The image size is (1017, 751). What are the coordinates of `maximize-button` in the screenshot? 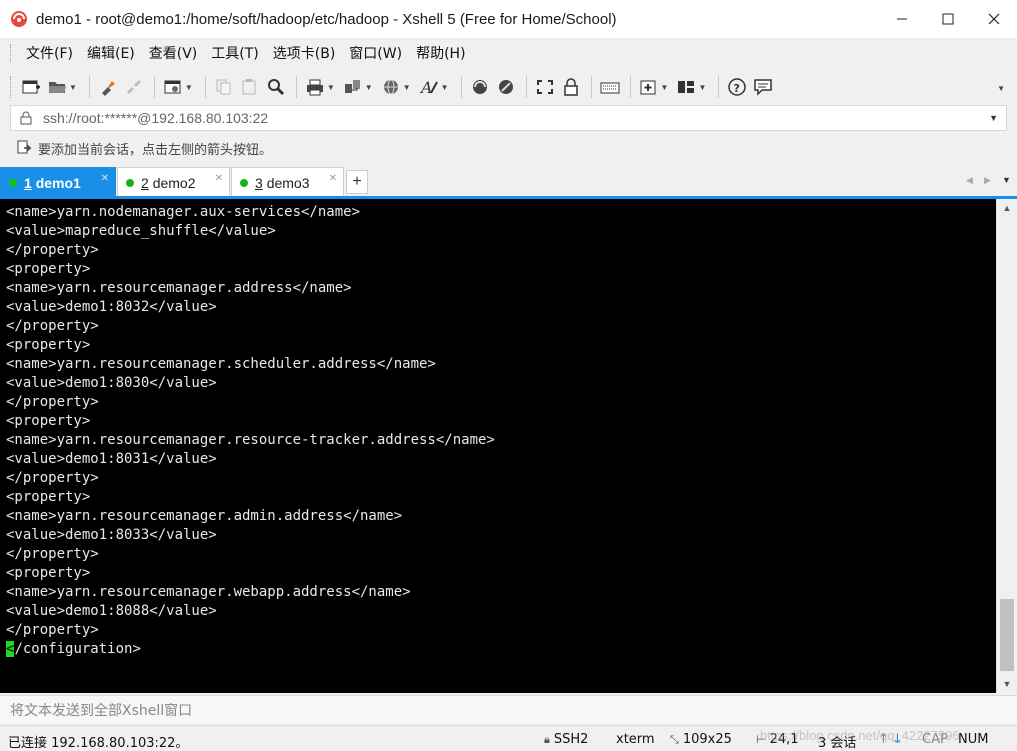 It's located at (948, 19).